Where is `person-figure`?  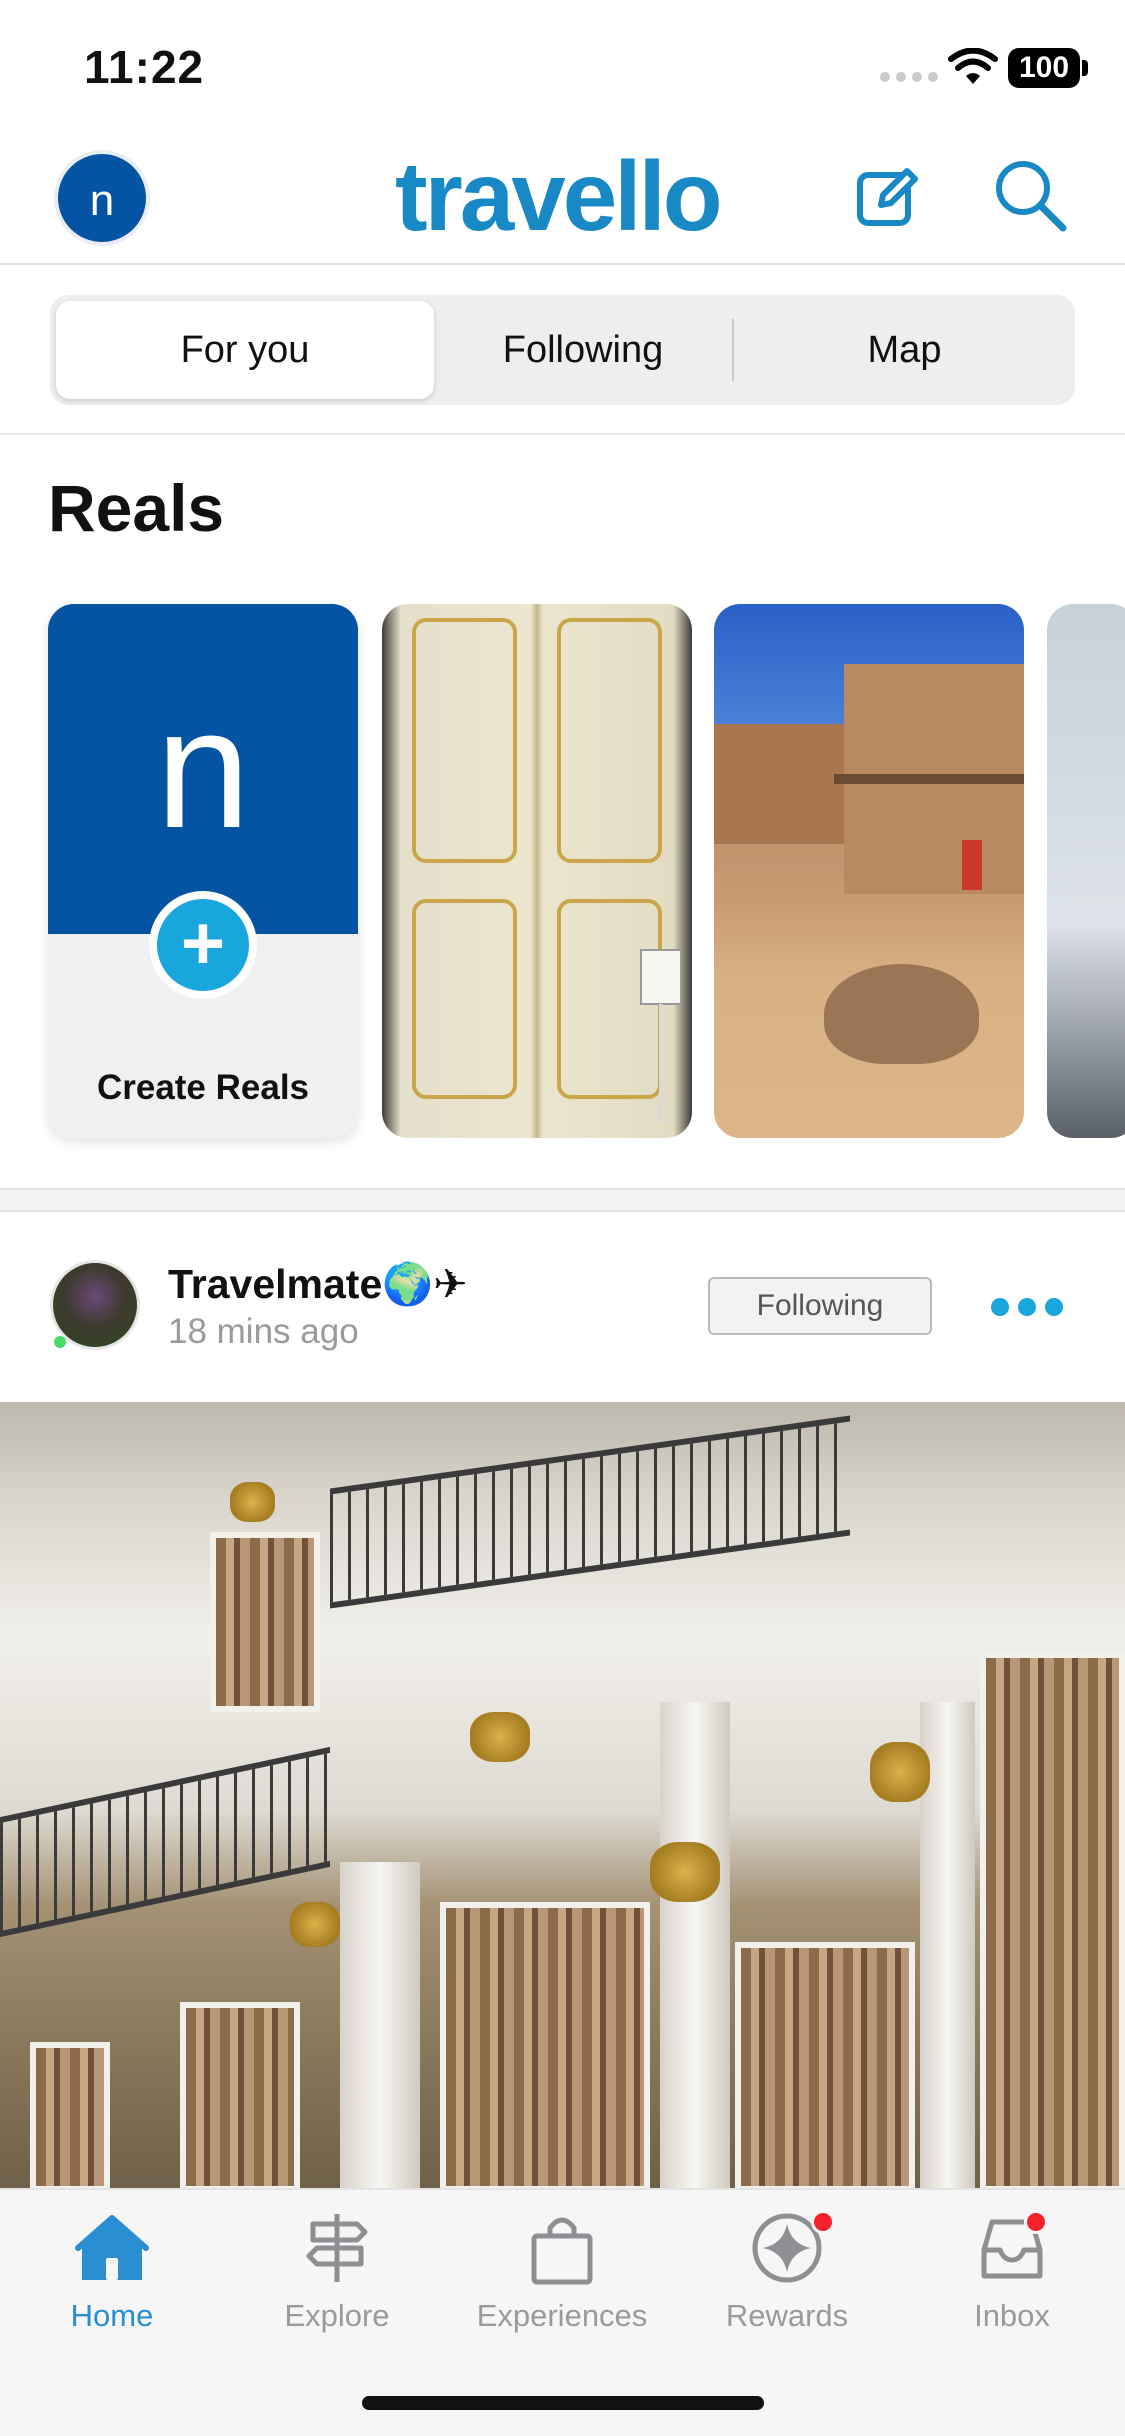
person-figure is located at coordinates (972, 865).